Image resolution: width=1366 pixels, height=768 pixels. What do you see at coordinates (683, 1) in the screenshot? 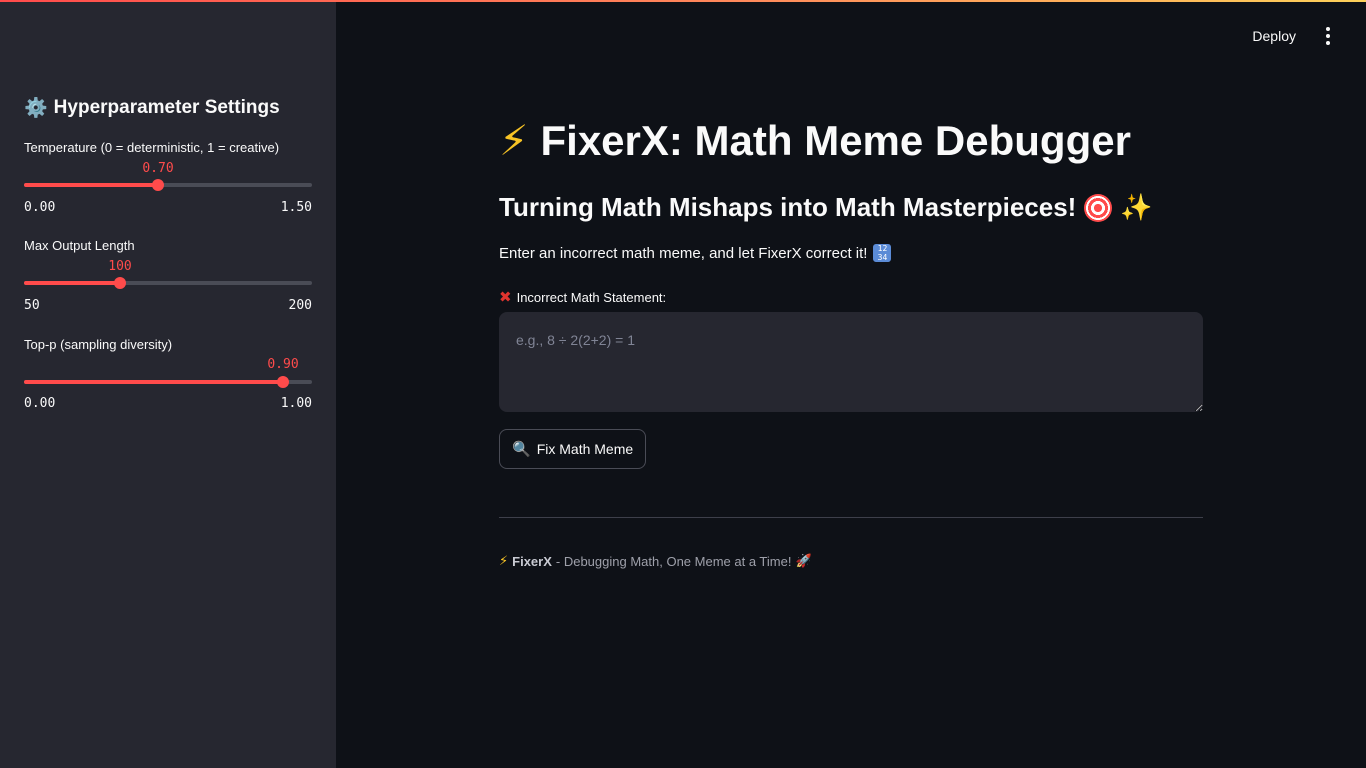
I see `top-decoration-bar` at bounding box center [683, 1].